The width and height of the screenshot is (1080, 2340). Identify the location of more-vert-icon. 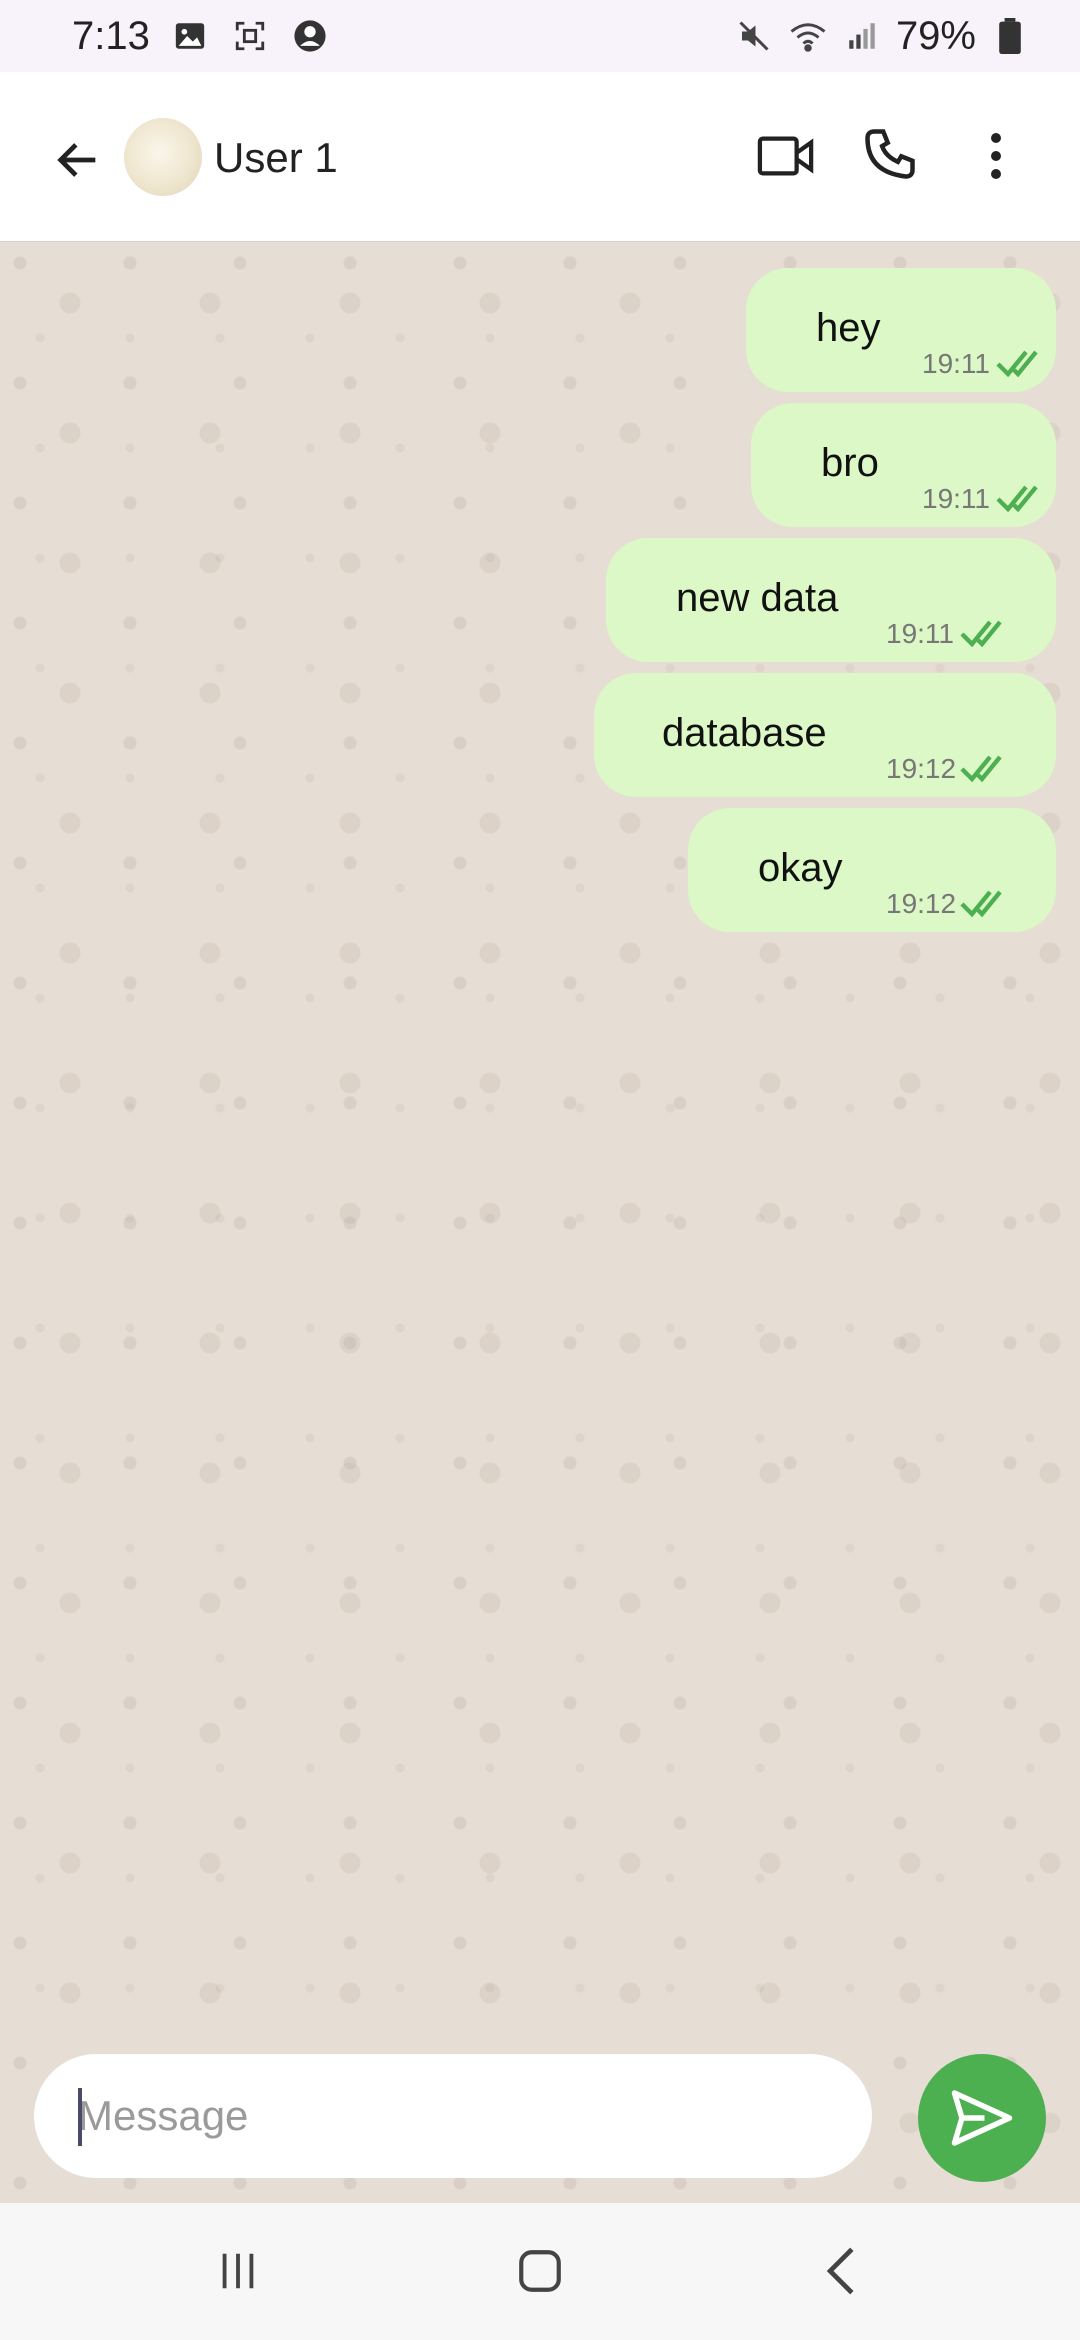
(996, 156).